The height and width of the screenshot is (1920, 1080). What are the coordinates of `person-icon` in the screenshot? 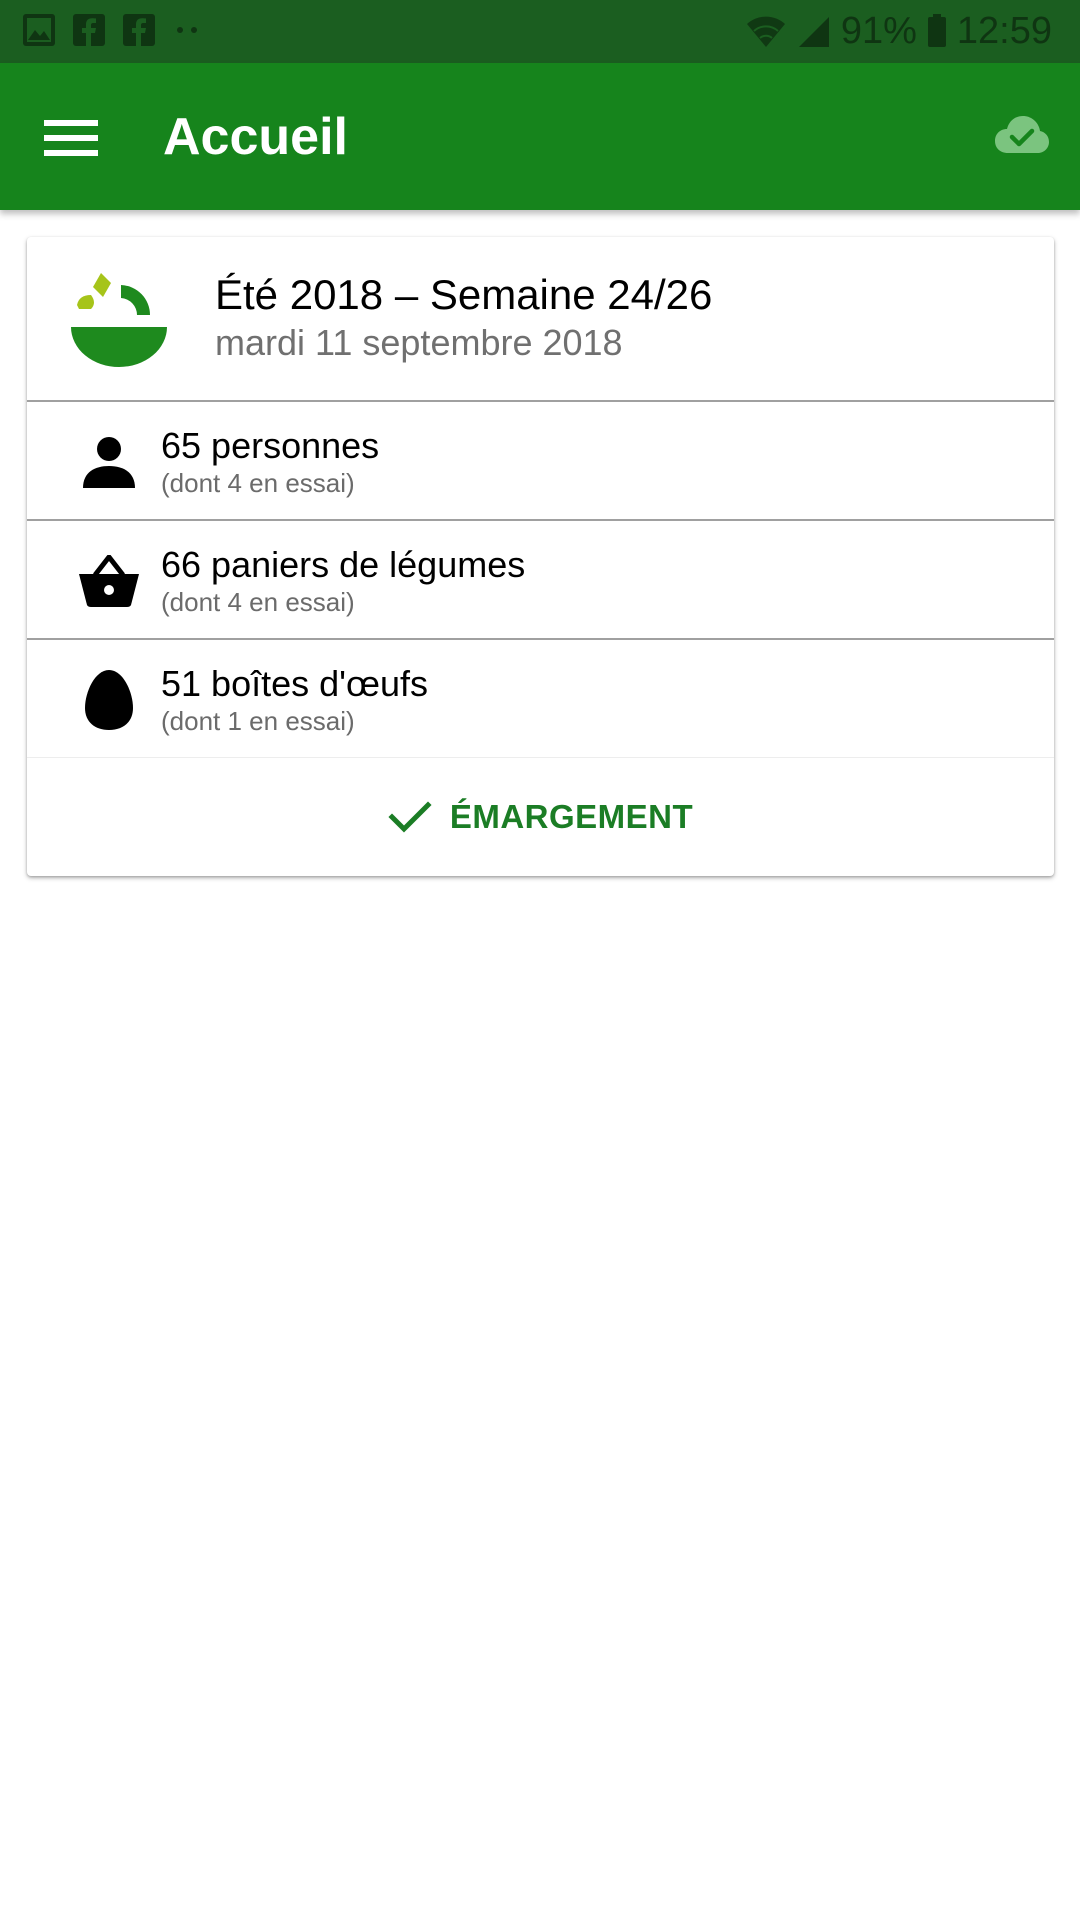 It's located at (109, 462).